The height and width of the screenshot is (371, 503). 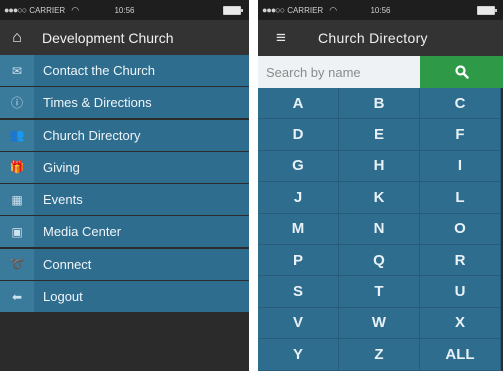 I want to click on menu-item-connect: ➰ Connect, so click(x=124, y=264).